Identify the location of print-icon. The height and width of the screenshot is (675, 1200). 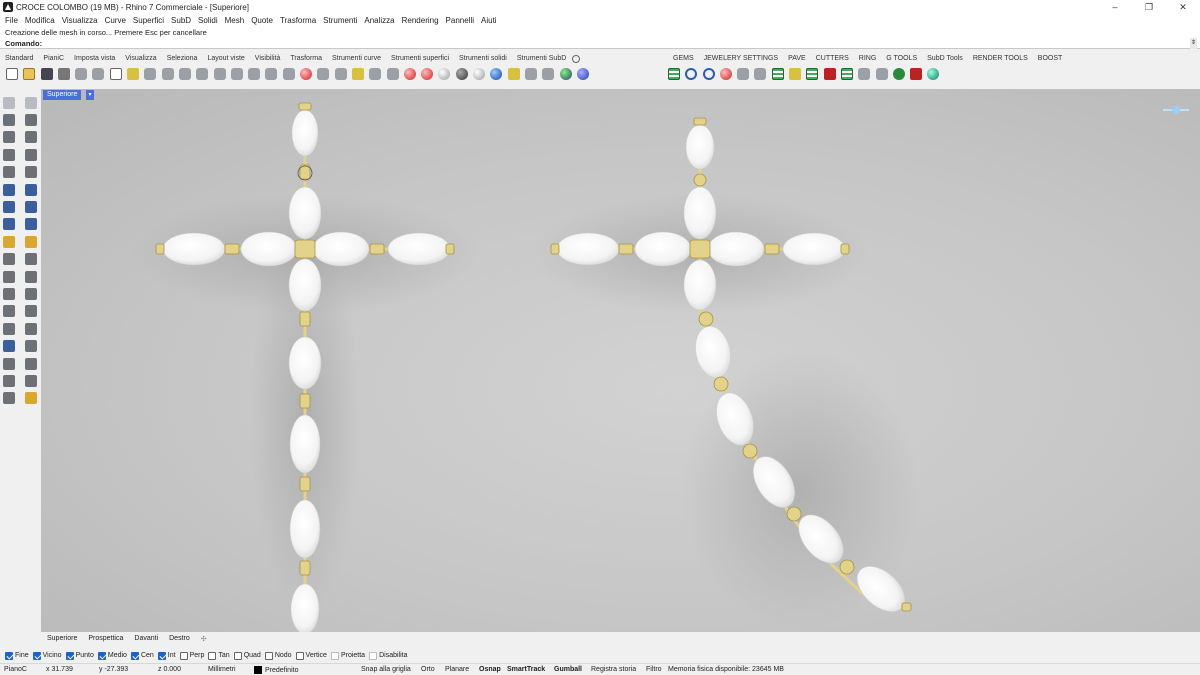
(63, 74).